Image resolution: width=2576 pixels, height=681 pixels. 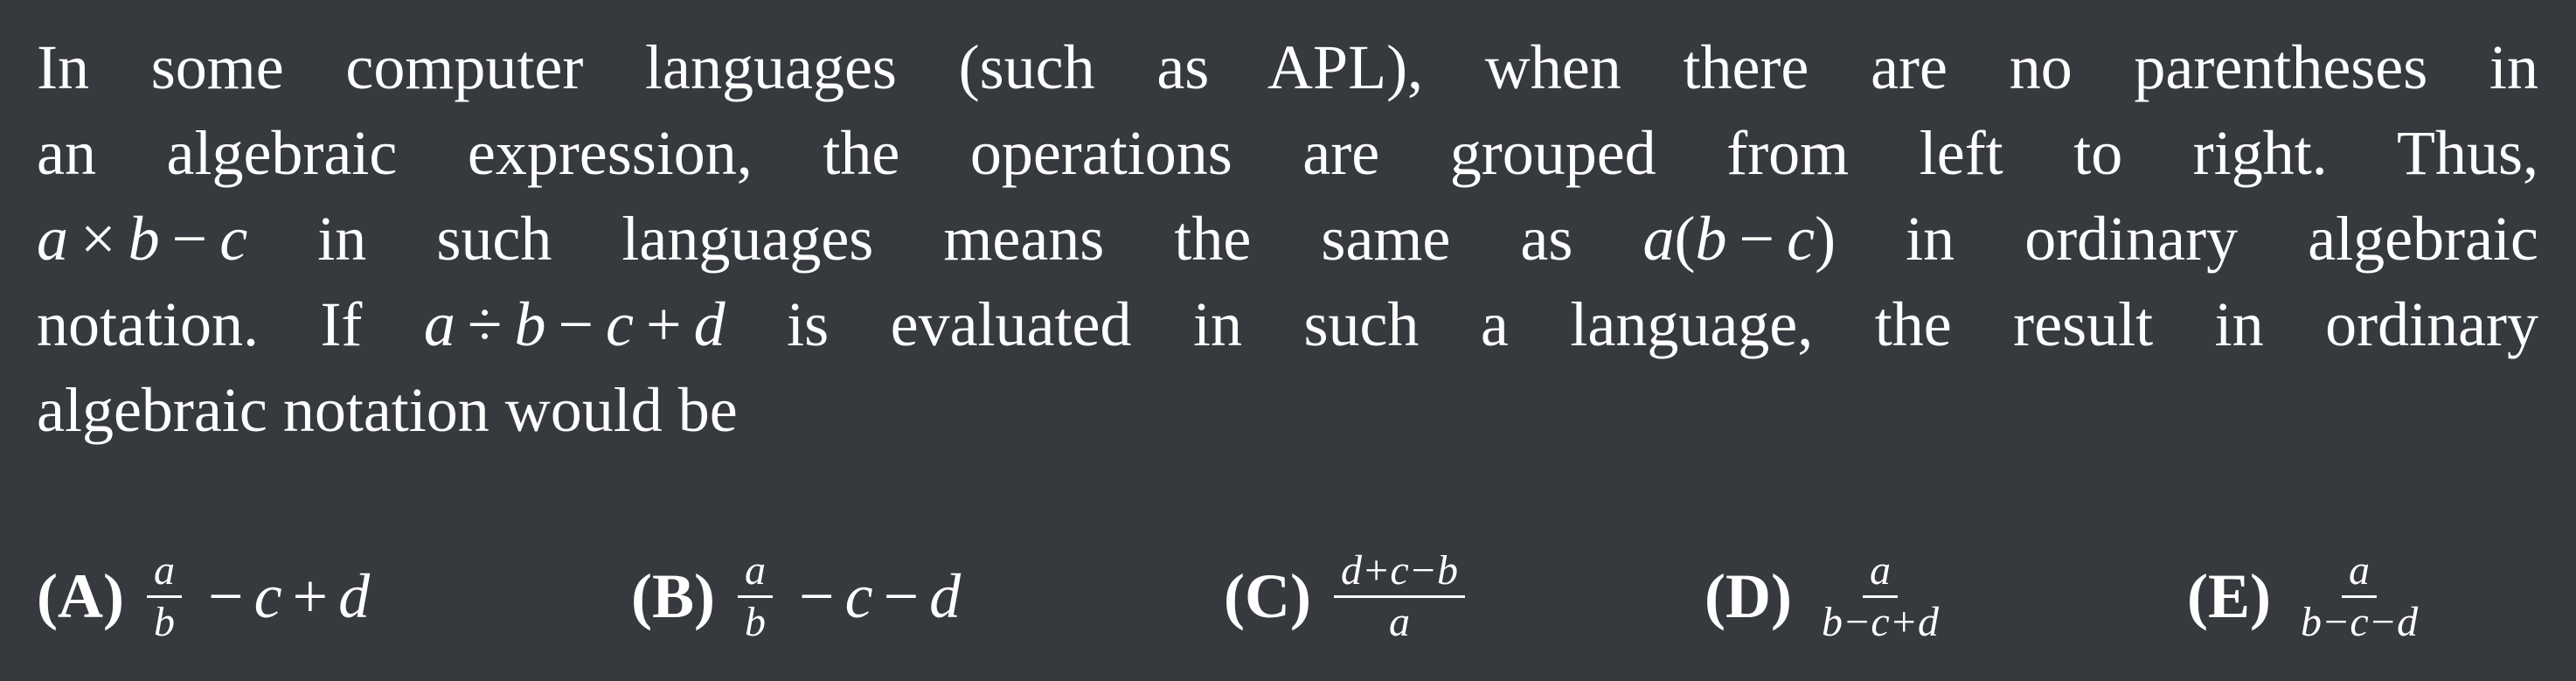 I want to click on choice-label: (D), so click(x=1748, y=595).